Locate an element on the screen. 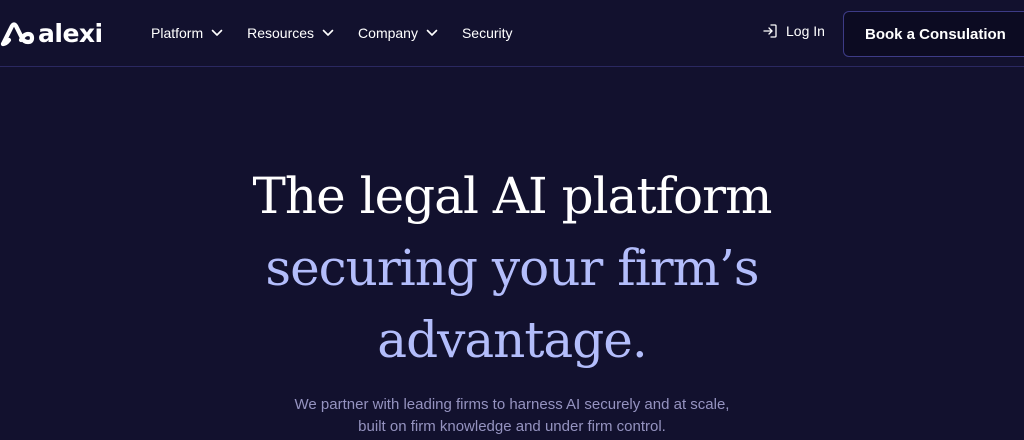 The image size is (1024, 440). login-label: Log In is located at coordinates (805, 31).